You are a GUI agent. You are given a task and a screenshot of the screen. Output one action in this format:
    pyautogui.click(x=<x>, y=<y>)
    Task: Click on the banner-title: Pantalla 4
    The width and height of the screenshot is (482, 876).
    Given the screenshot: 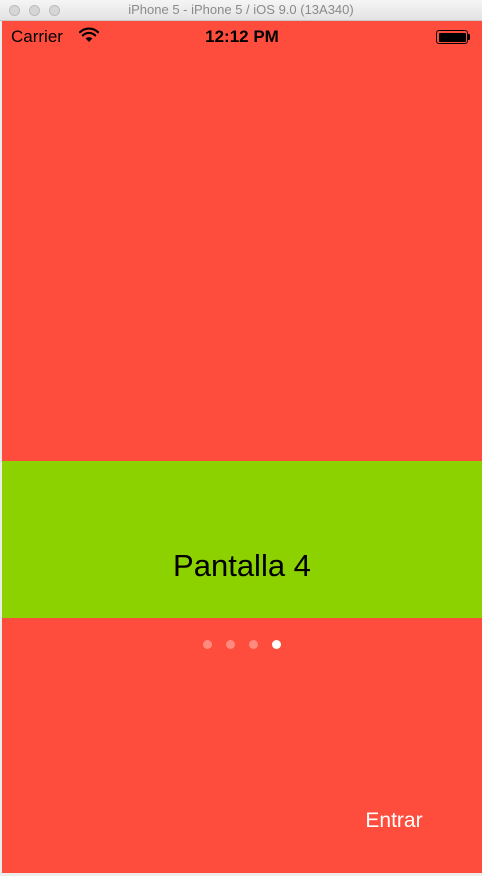 What is the action you would take?
    pyautogui.click(x=242, y=565)
    